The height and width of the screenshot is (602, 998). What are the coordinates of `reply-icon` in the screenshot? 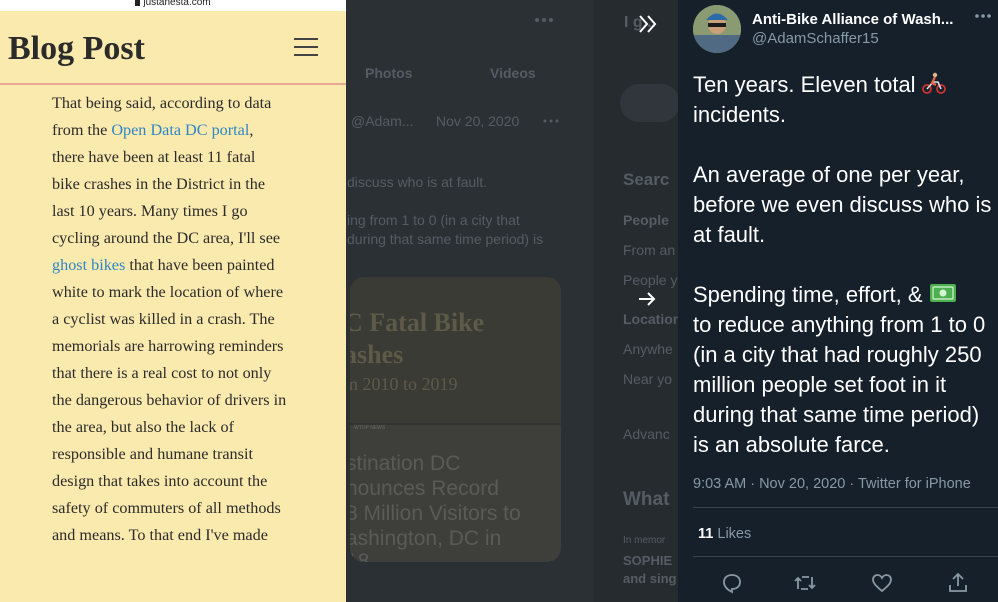 It's located at (732, 583).